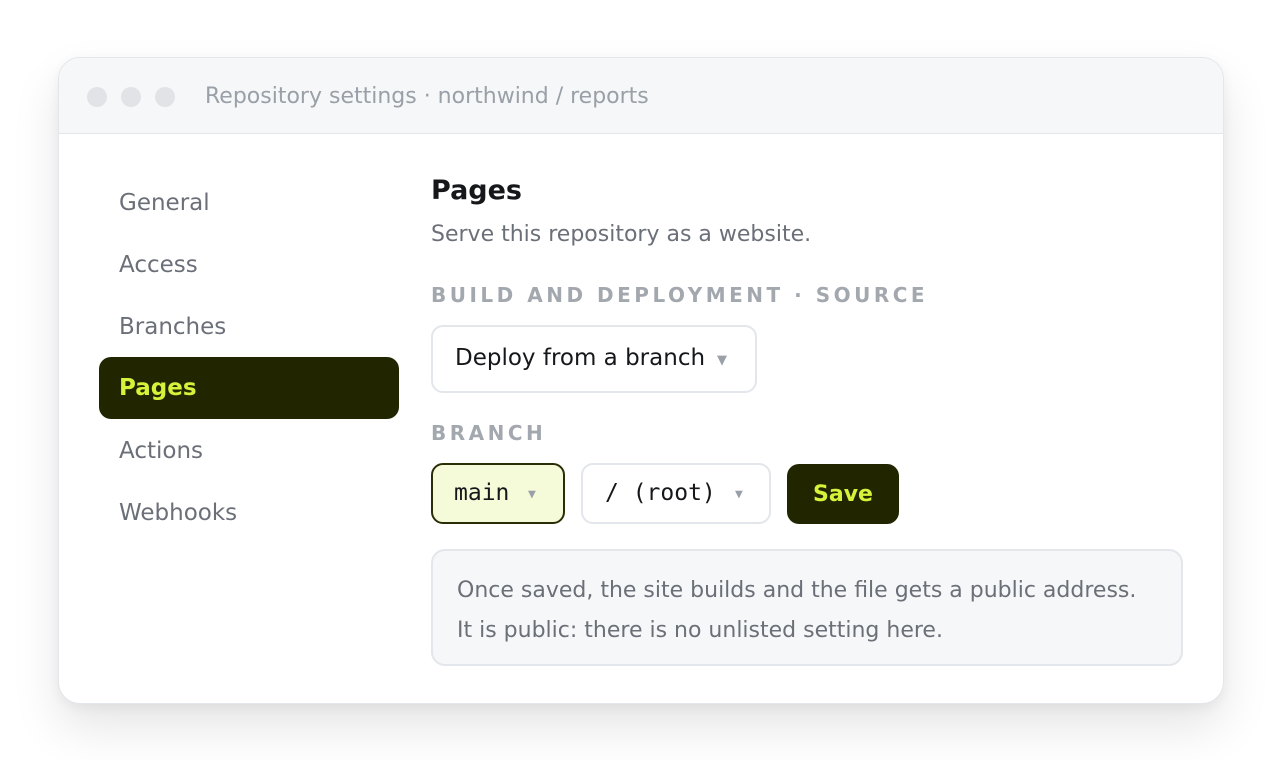  What do you see at coordinates (131, 97) in the screenshot?
I see `window-minimize-dot` at bounding box center [131, 97].